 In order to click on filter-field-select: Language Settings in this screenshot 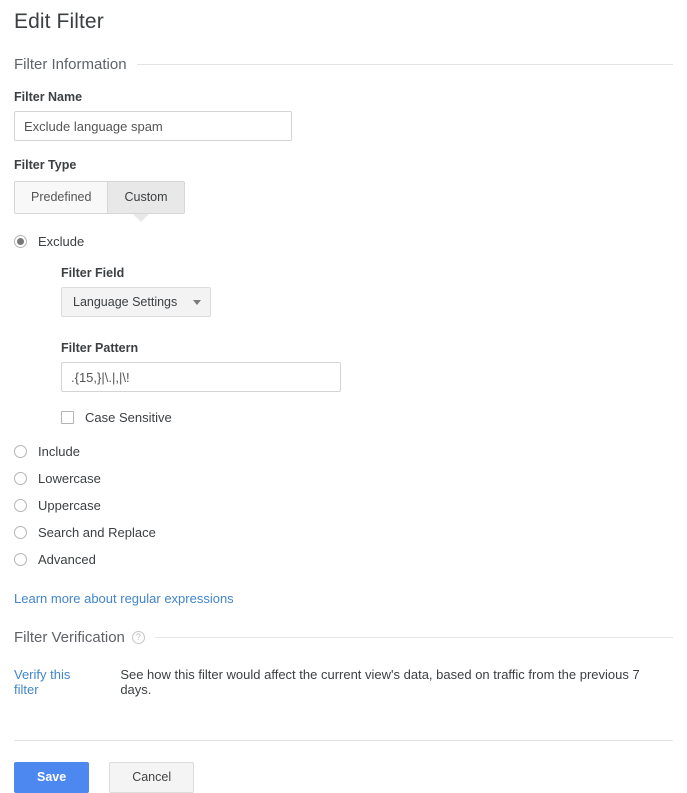, I will do `click(136, 302)`.